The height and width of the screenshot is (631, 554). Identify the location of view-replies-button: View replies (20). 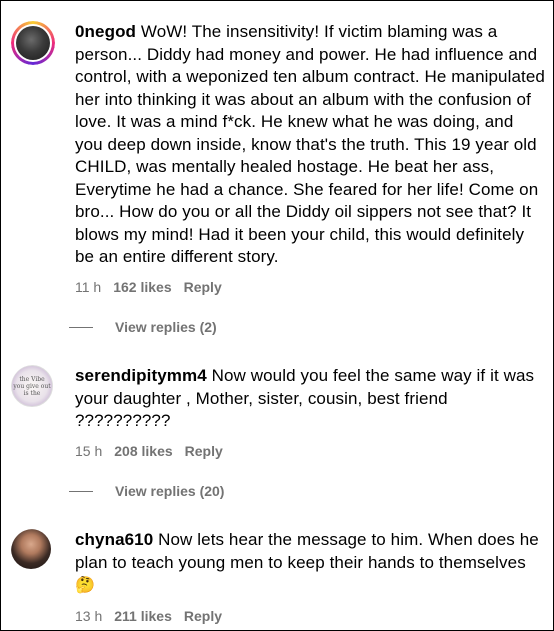
(146, 491).